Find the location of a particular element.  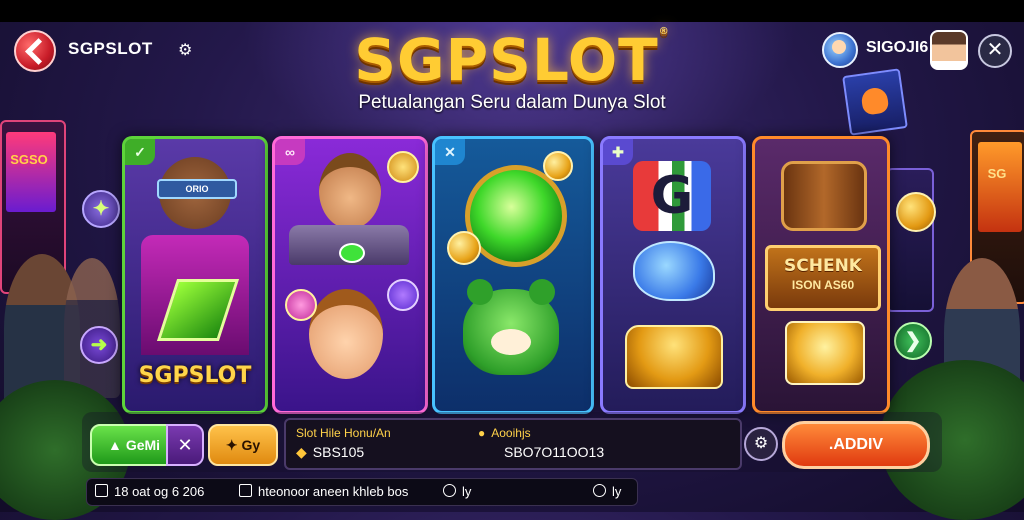

user-icon is located at coordinates (840, 50).